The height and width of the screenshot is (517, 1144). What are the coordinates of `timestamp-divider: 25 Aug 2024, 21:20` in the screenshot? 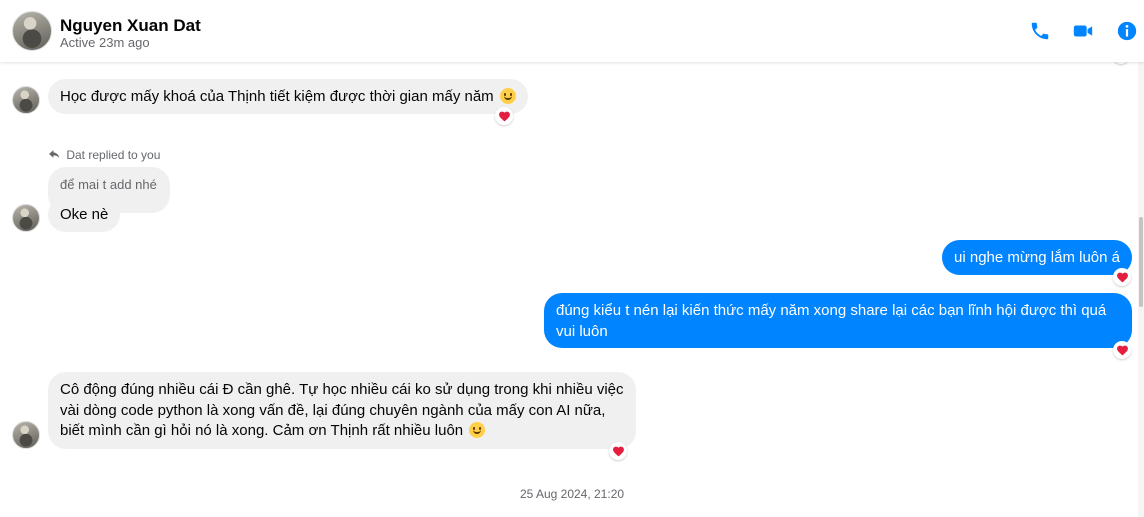 It's located at (572, 494).